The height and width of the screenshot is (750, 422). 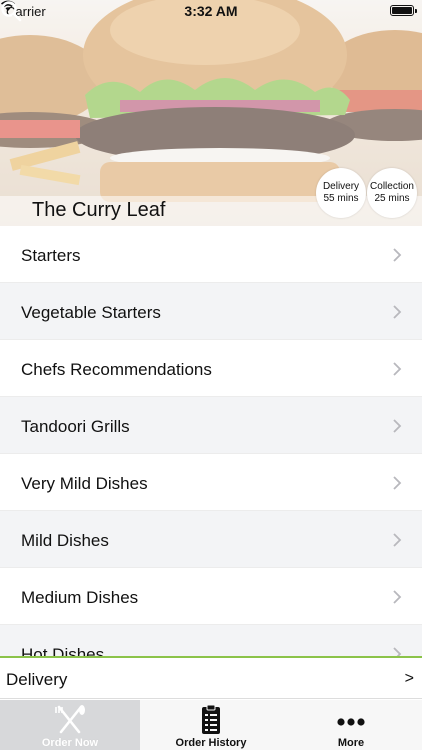 I want to click on collection-time-badge: Collection 25 mins, so click(x=392, y=193).